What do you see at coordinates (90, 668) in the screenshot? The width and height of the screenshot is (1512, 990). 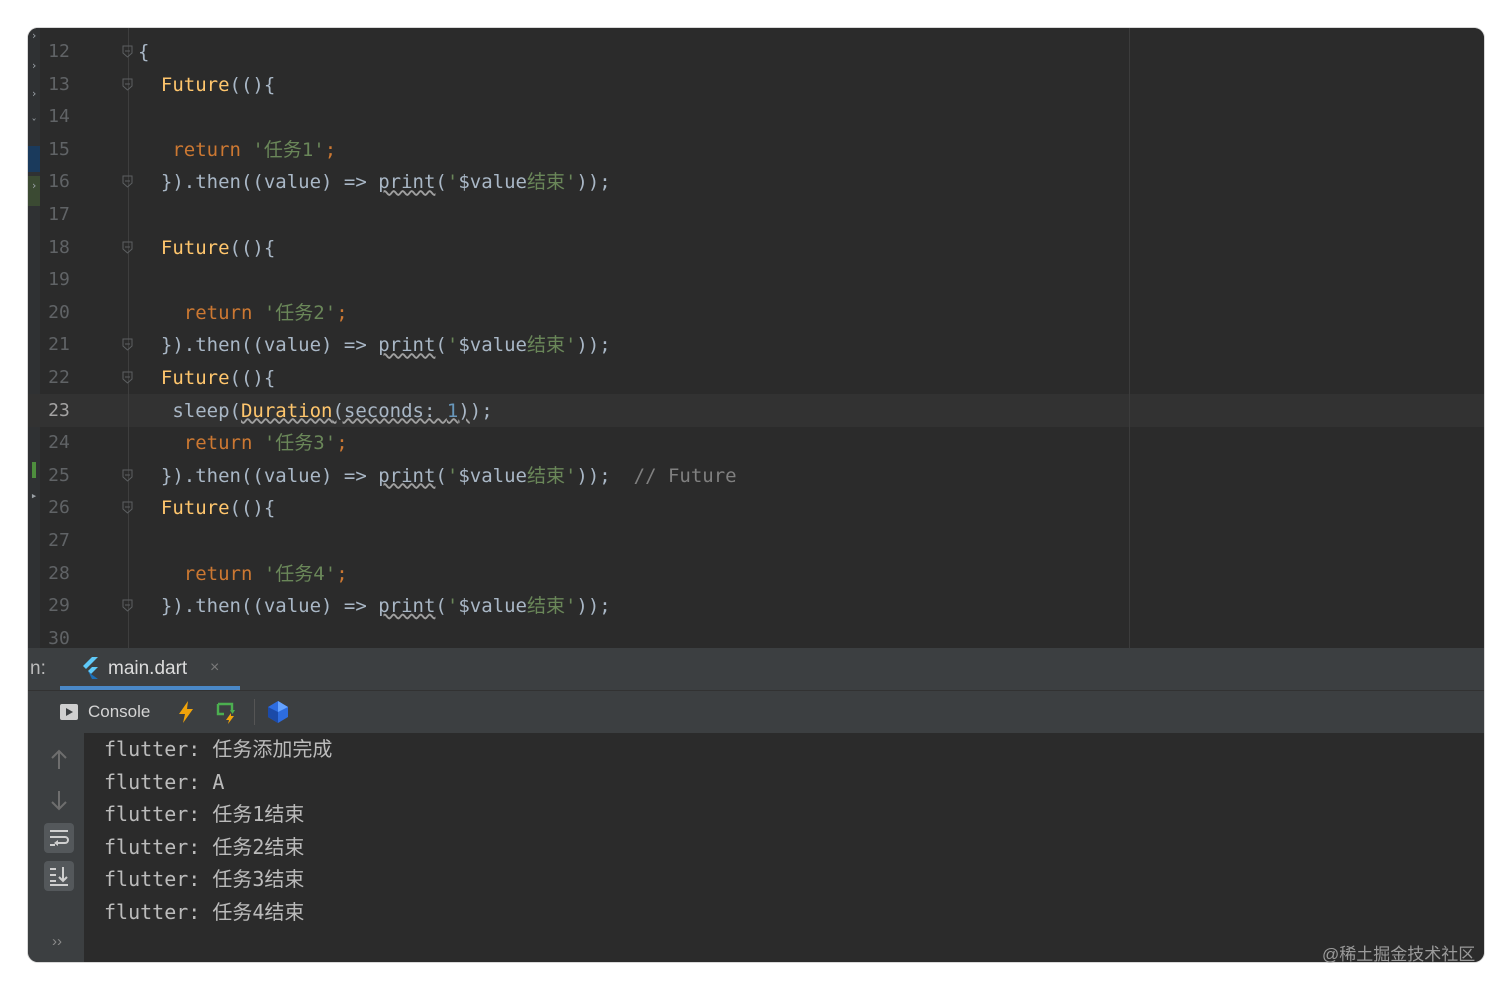 I see `flutter-icon` at bounding box center [90, 668].